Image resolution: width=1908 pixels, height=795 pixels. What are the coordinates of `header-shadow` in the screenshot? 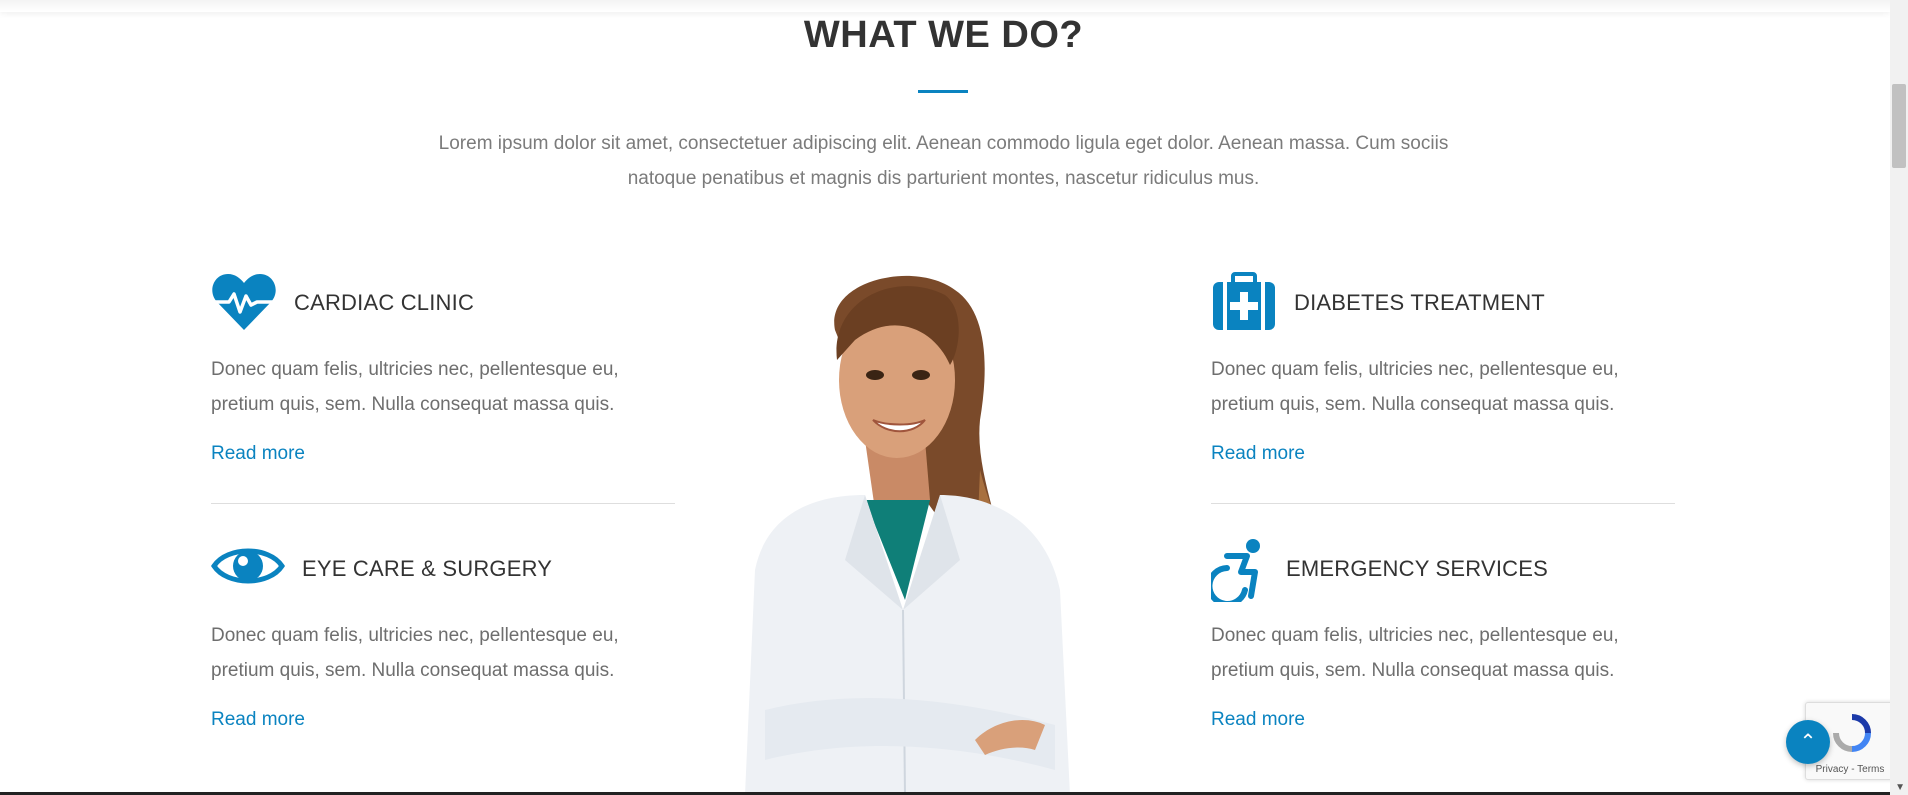 It's located at (945, 6).